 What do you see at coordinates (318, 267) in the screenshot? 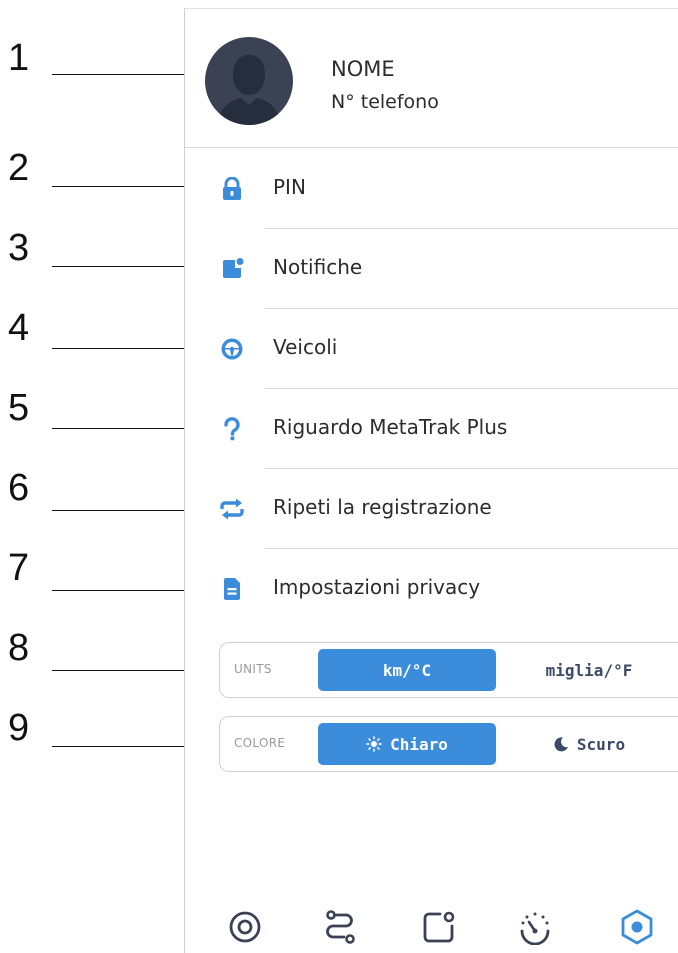
I see `menu-item-label: Notifiche` at bounding box center [318, 267].